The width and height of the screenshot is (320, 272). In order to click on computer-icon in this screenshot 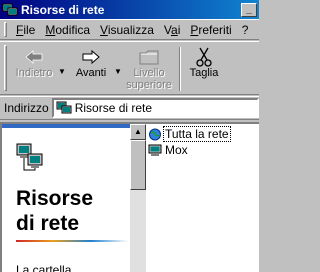, I will do `click(155, 150)`.